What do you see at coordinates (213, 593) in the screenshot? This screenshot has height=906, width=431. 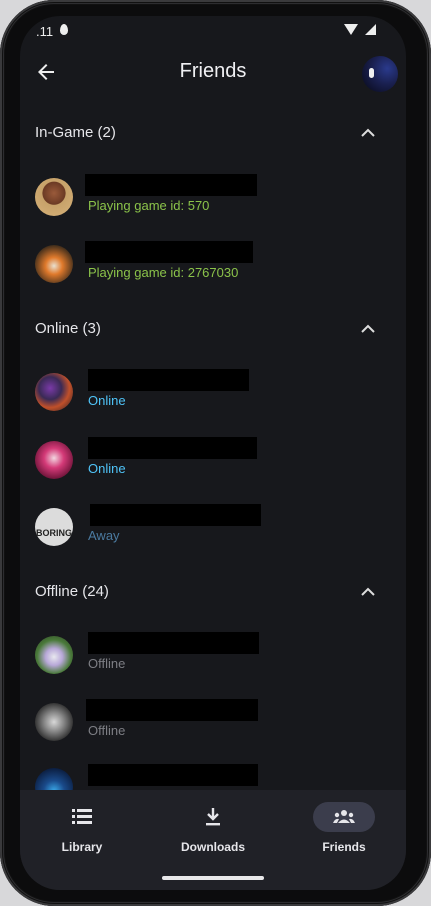 I see `section-header-offline: Offline (24)` at bounding box center [213, 593].